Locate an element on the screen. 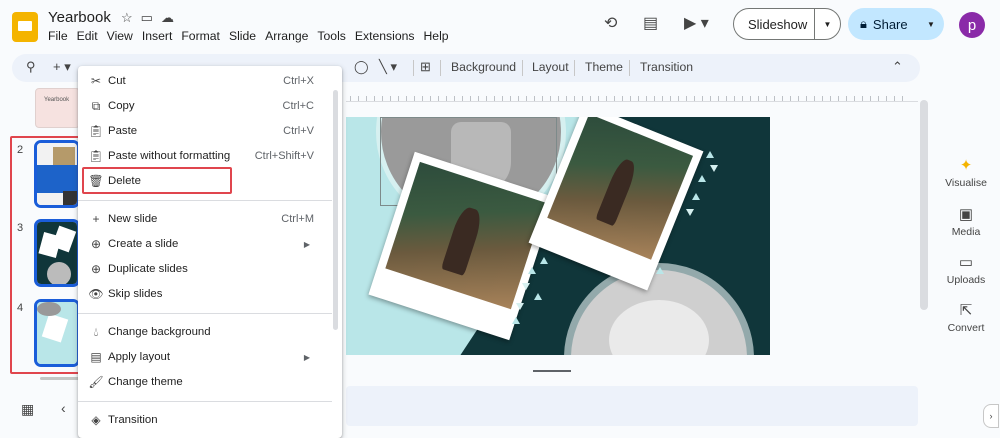 This screenshot has width=1000, height=438. side-panel-toggle-icon: › is located at coordinates (991, 416).